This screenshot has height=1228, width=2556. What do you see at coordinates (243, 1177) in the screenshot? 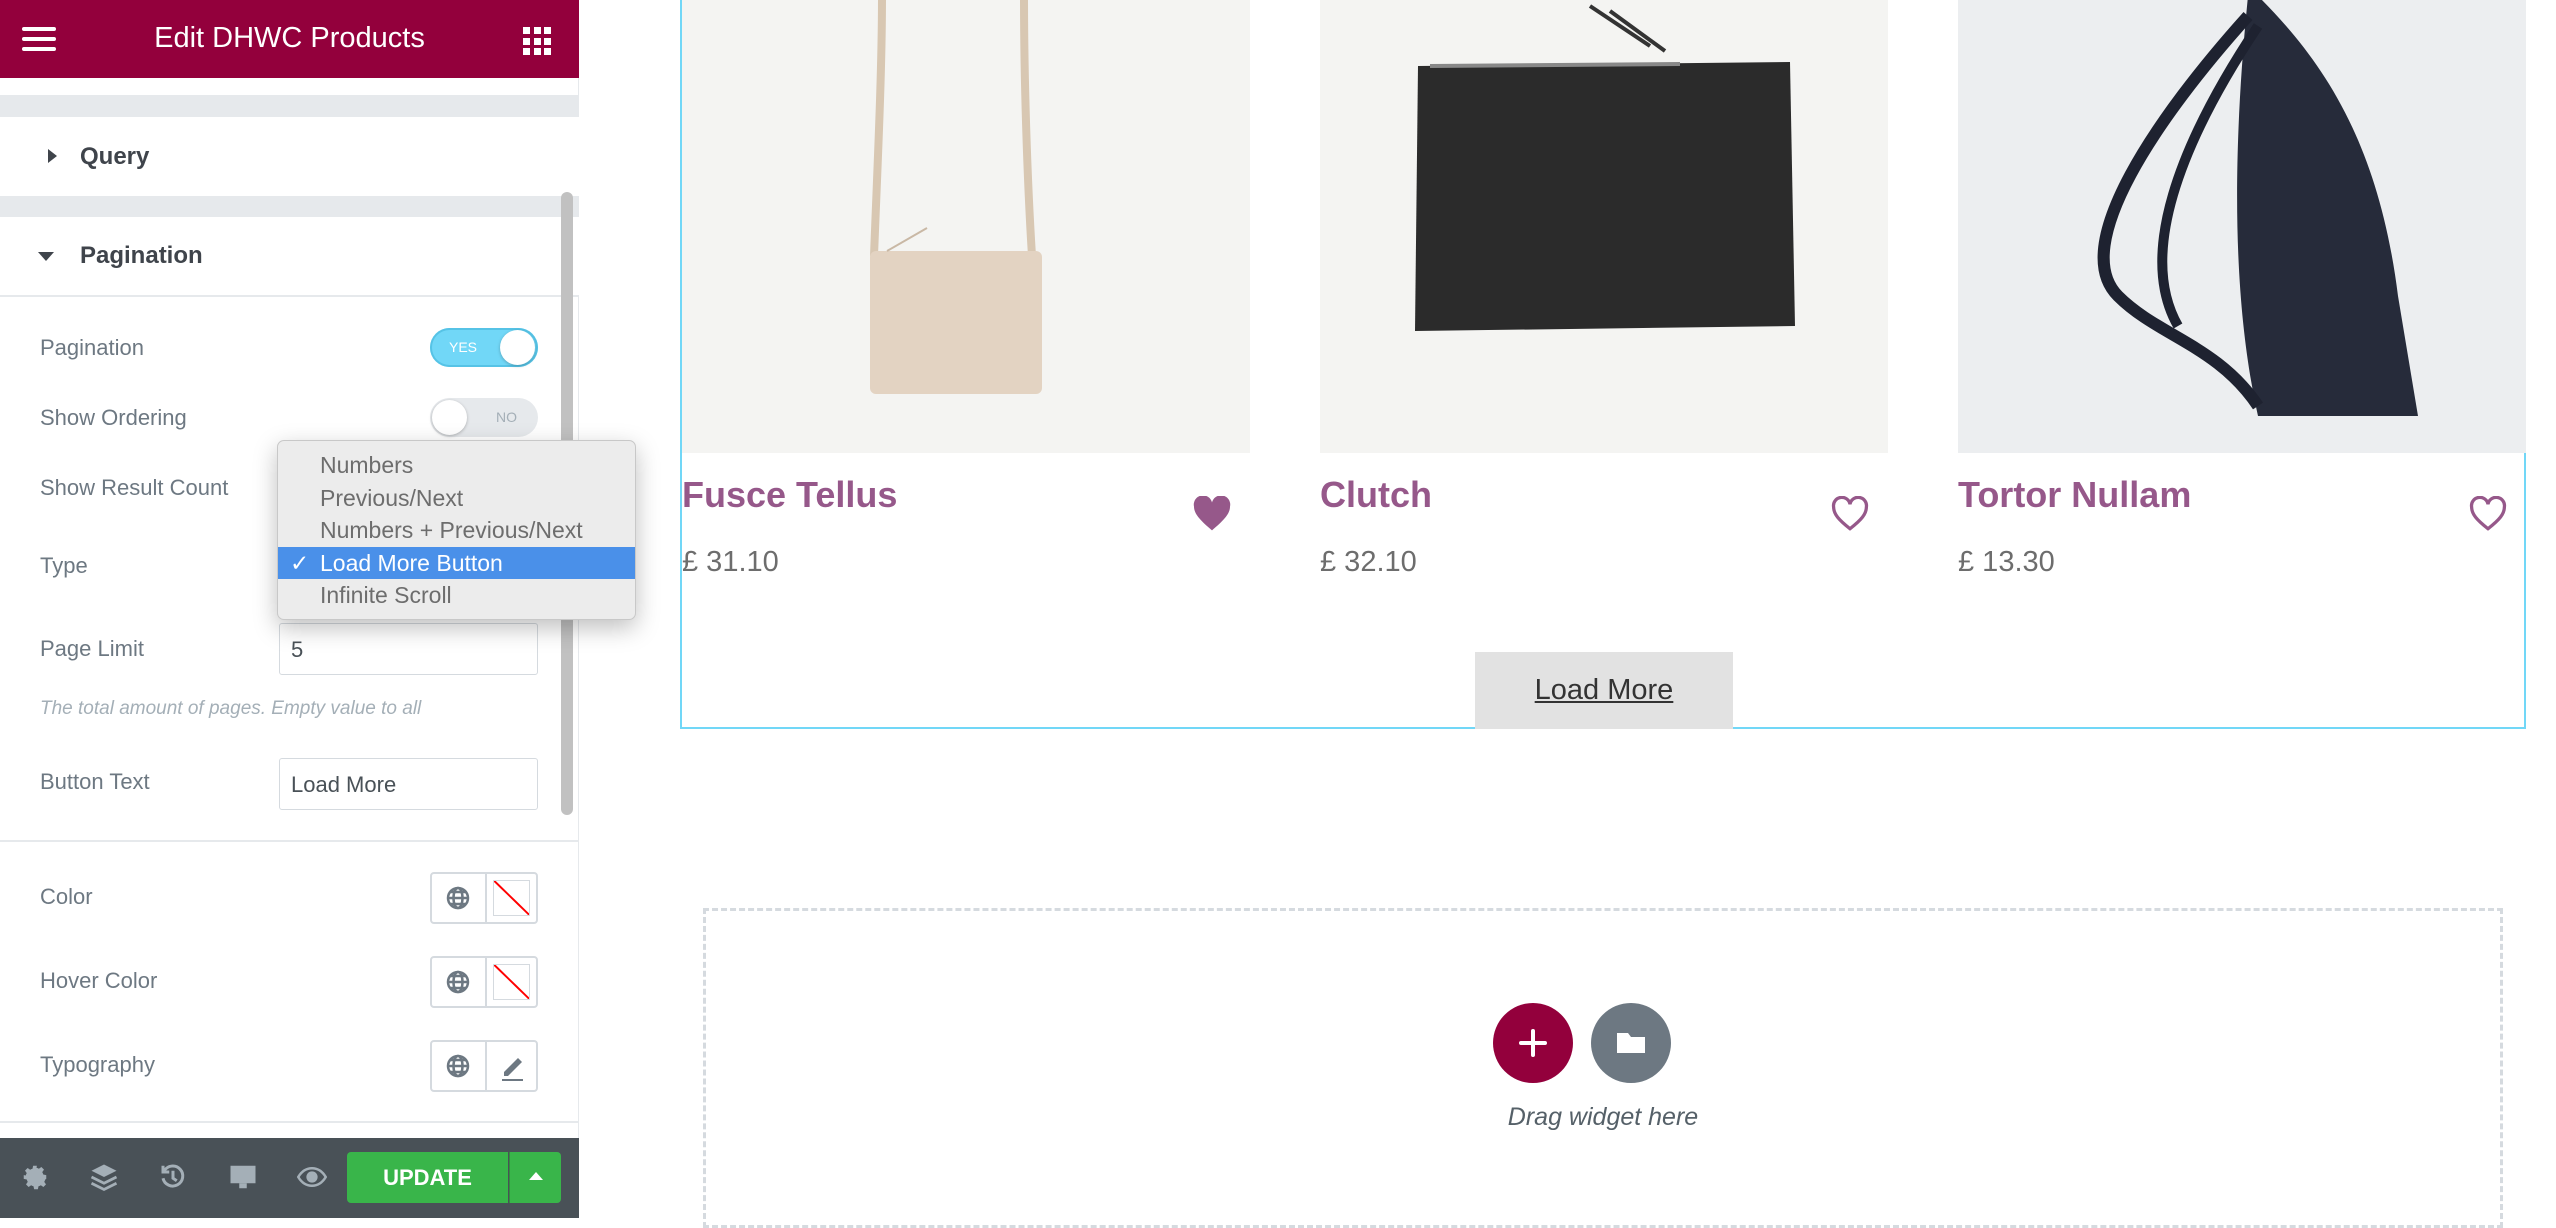
I see `desktop-icon` at bounding box center [243, 1177].